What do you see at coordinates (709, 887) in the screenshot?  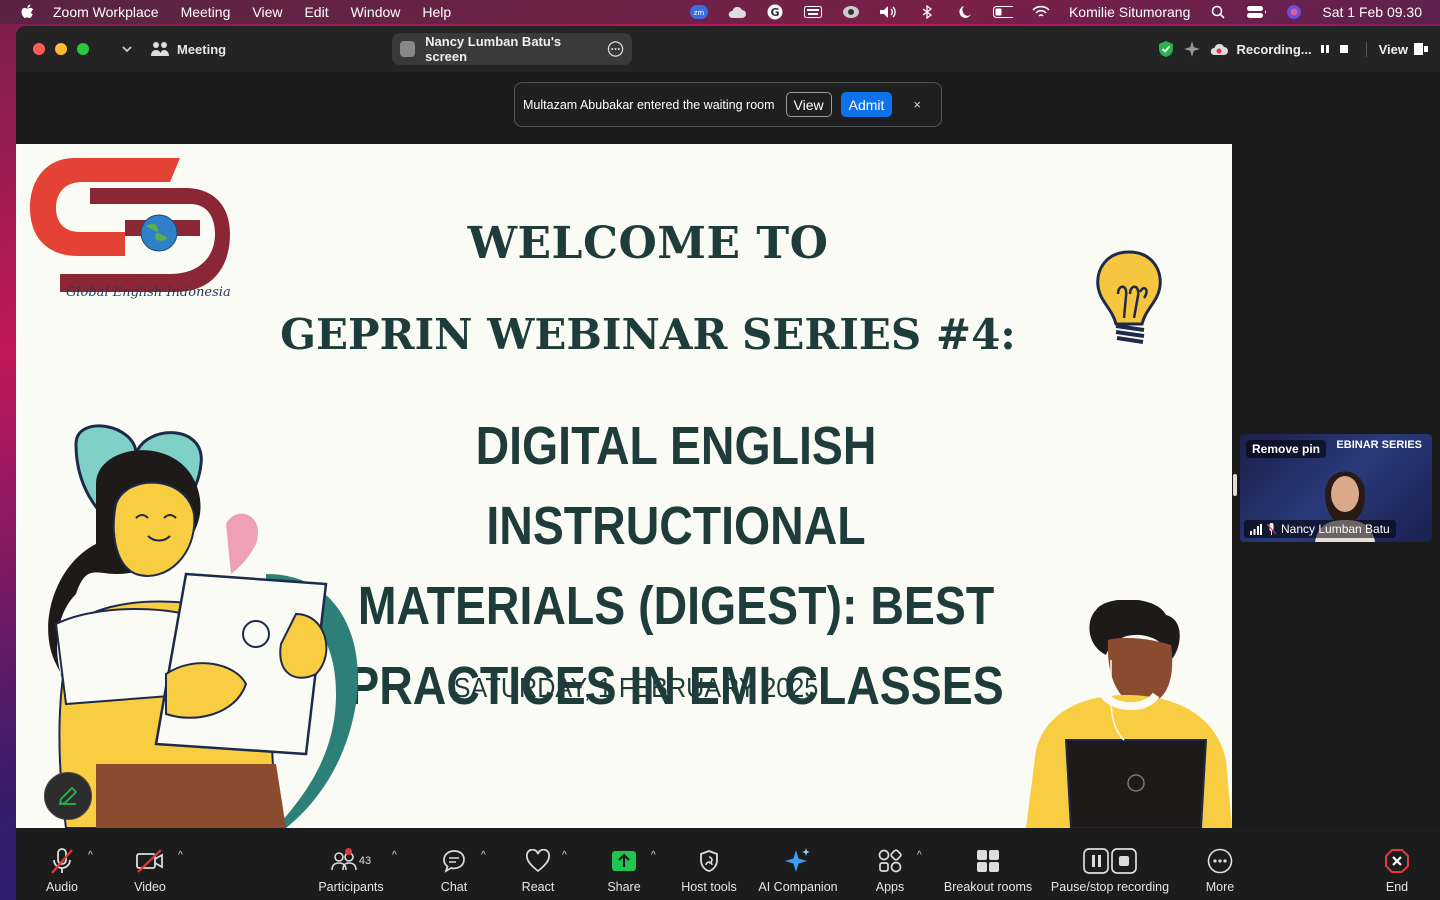 I see `host-tools-label: Host tools` at bounding box center [709, 887].